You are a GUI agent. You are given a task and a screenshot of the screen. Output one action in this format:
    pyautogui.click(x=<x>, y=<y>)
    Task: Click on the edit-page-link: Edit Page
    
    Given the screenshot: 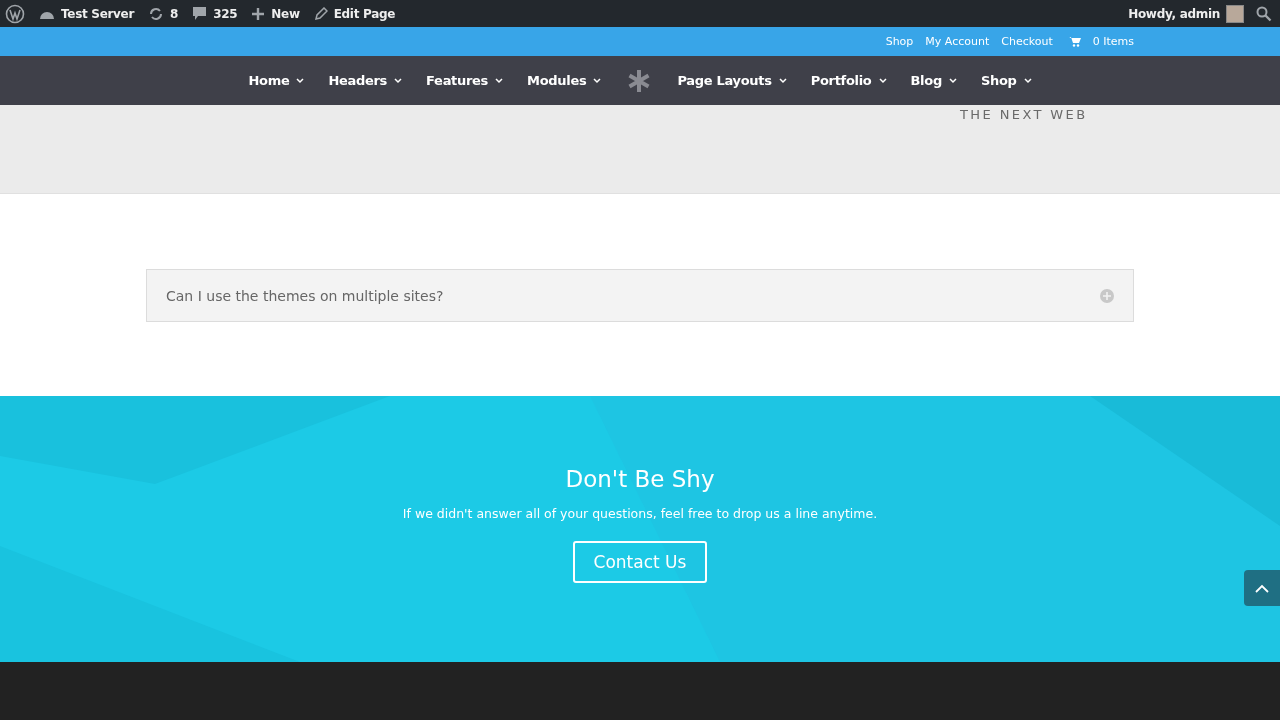 What is the action you would take?
    pyautogui.click(x=354, y=13)
    